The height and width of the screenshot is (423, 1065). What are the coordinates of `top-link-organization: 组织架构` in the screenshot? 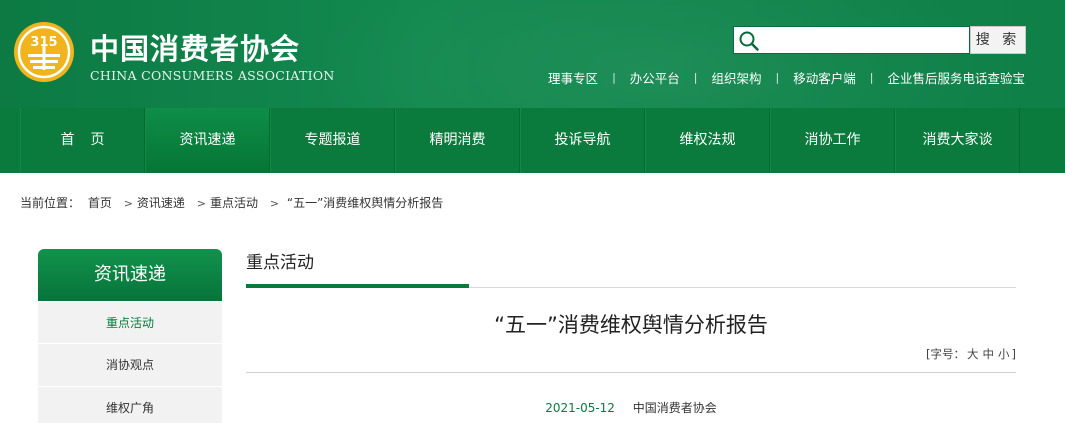 It's located at (737, 77).